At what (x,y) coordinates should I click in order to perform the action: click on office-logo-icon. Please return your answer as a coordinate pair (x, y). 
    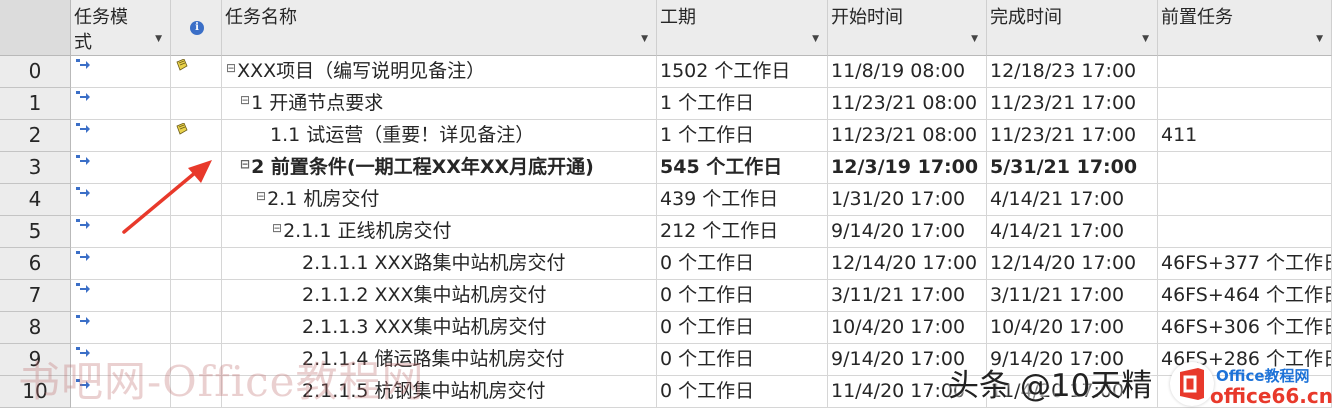
    Looking at the image, I should click on (1192, 384).